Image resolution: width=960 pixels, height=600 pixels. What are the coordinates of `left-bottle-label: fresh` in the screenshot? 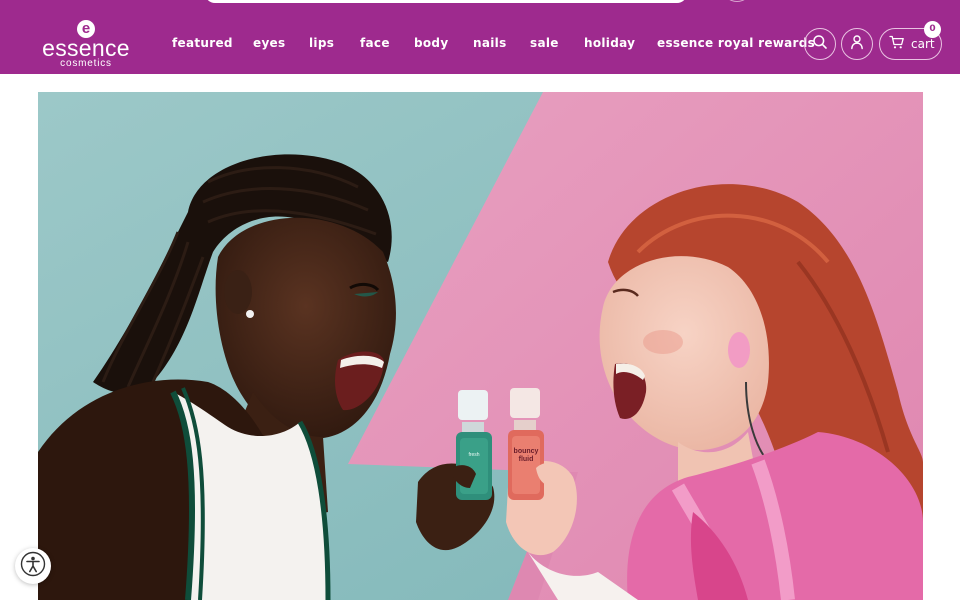 It's located at (474, 455).